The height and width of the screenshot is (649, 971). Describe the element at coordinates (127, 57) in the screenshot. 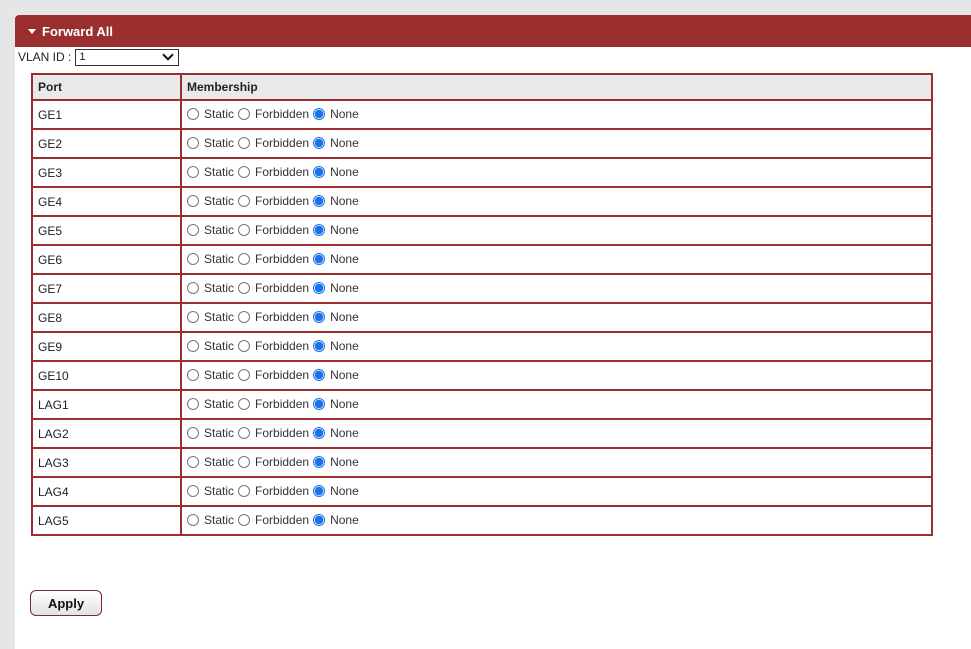

I see `vlan-id-select: 1` at that location.